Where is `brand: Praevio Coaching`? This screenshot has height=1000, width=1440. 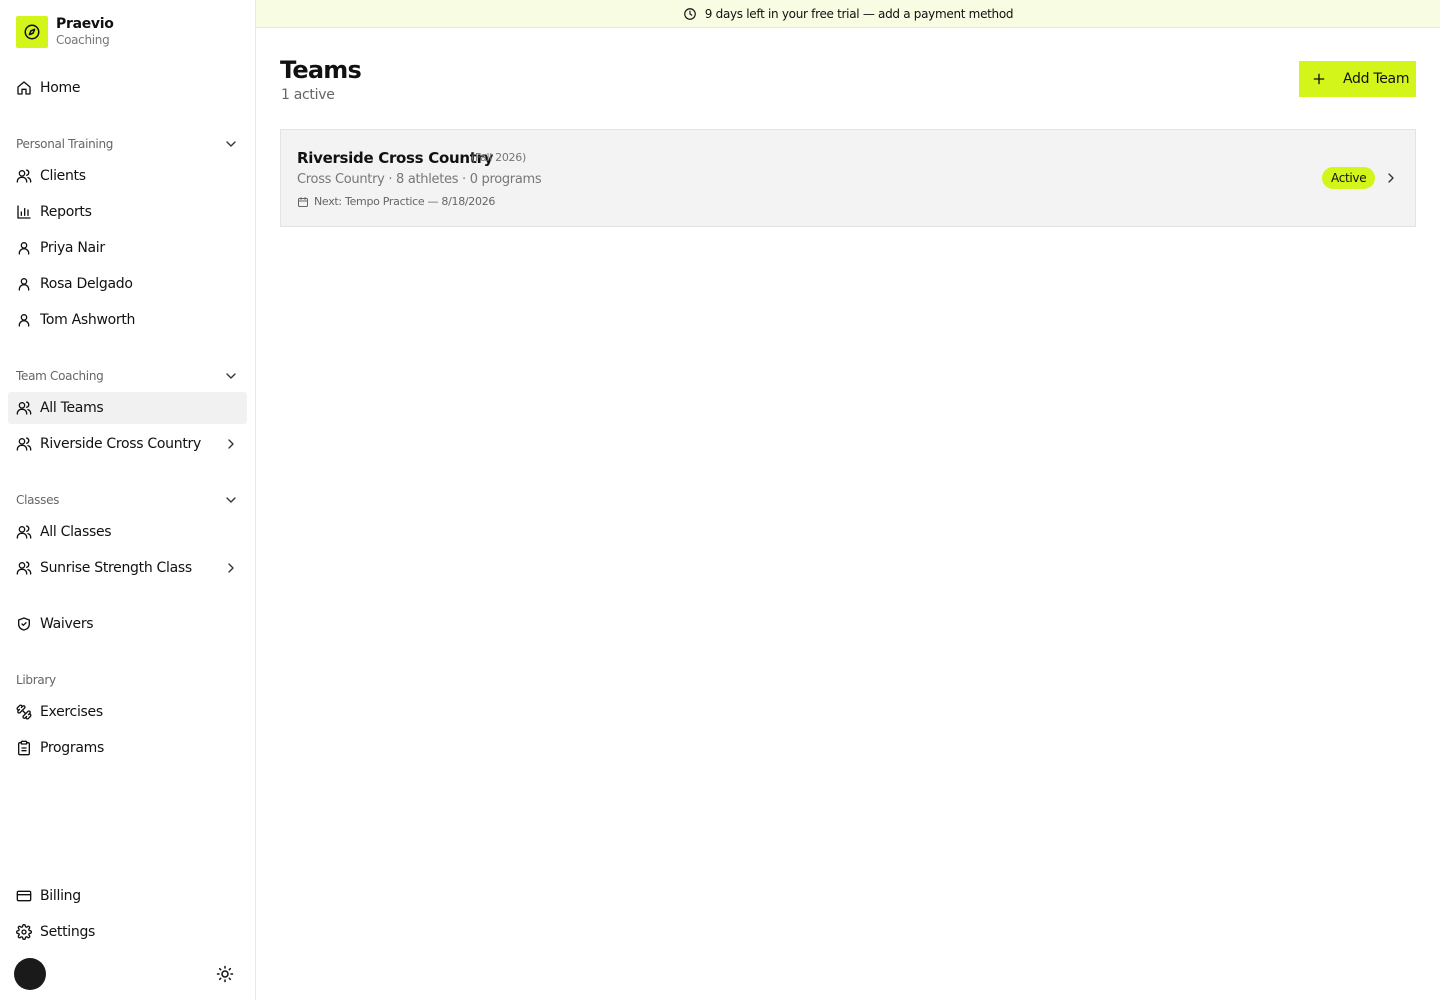
brand: Praevio Coaching is located at coordinates (65, 32).